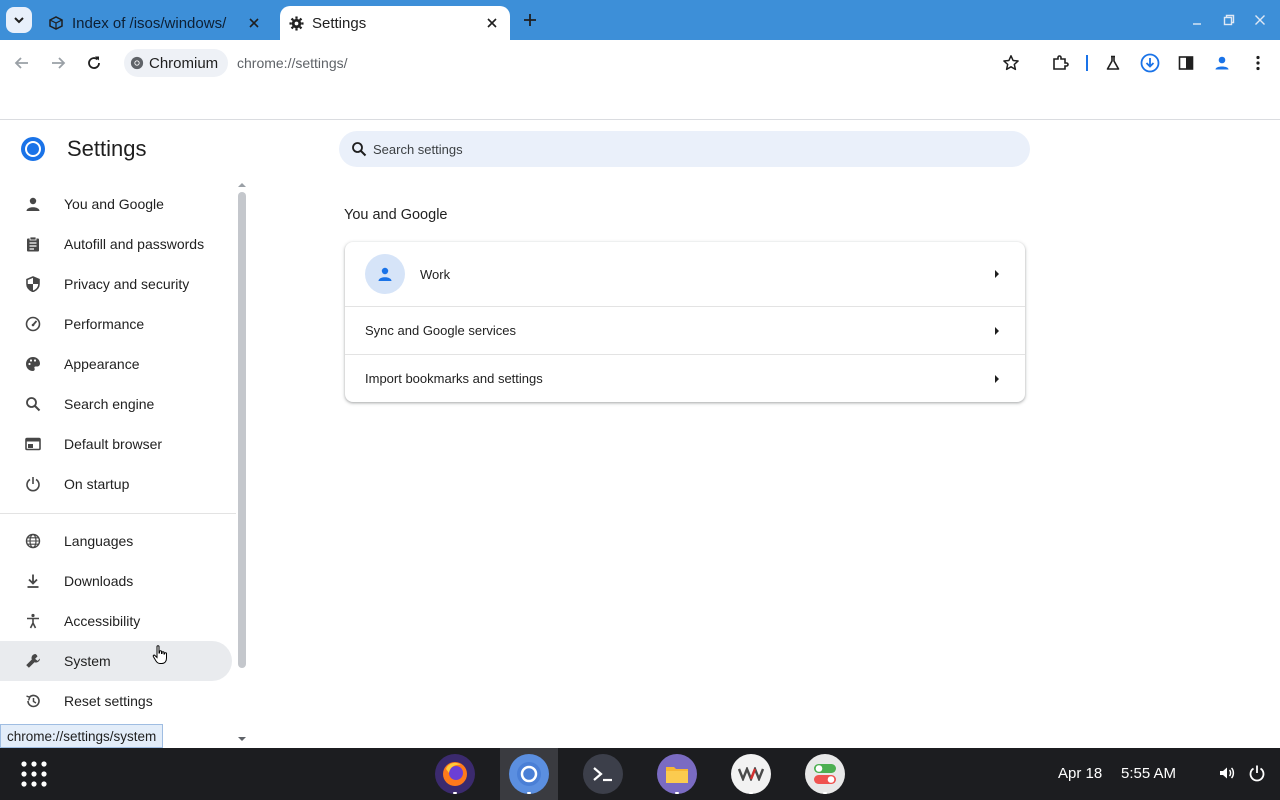 Image resolution: width=1280 pixels, height=800 pixels. I want to click on new-tab-button, so click(530, 20).